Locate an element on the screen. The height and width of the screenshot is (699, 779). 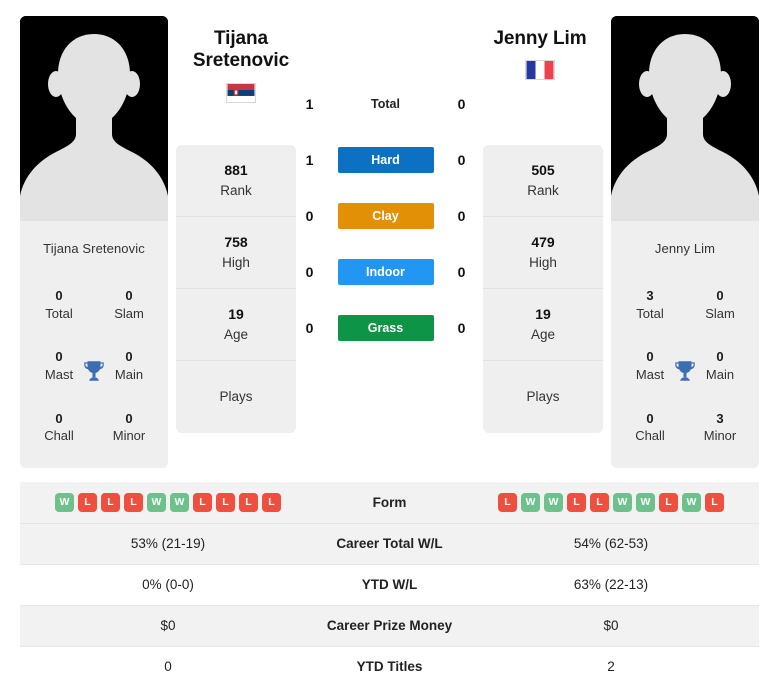
rank-label: High is located at coordinates (543, 262).